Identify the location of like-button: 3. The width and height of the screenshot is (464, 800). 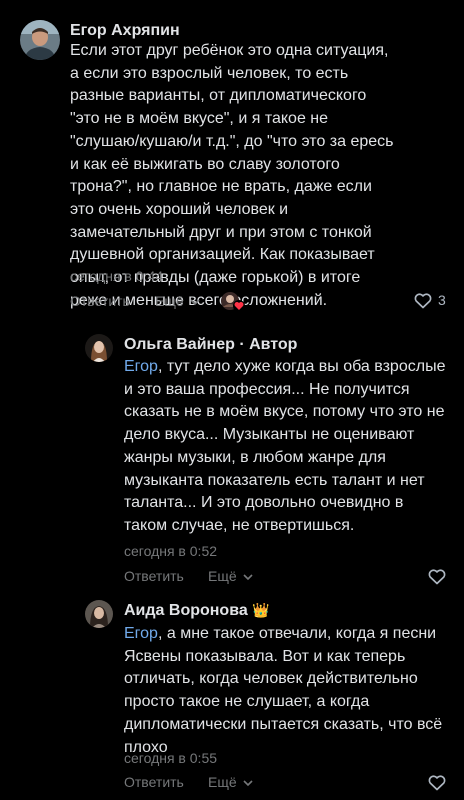
(434, 302).